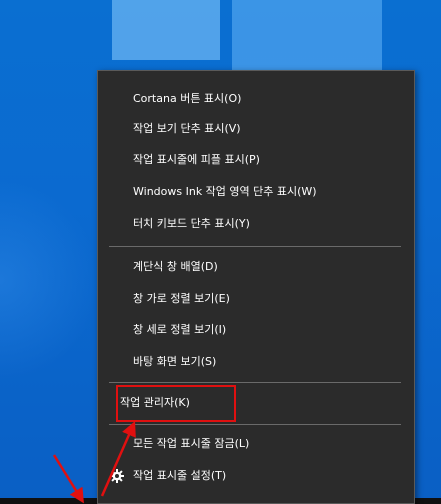  Describe the element at coordinates (256, 299) in the screenshot. I see `menu-item-show-windows-stacked: 창 가로 정렬 보기(E)` at that location.